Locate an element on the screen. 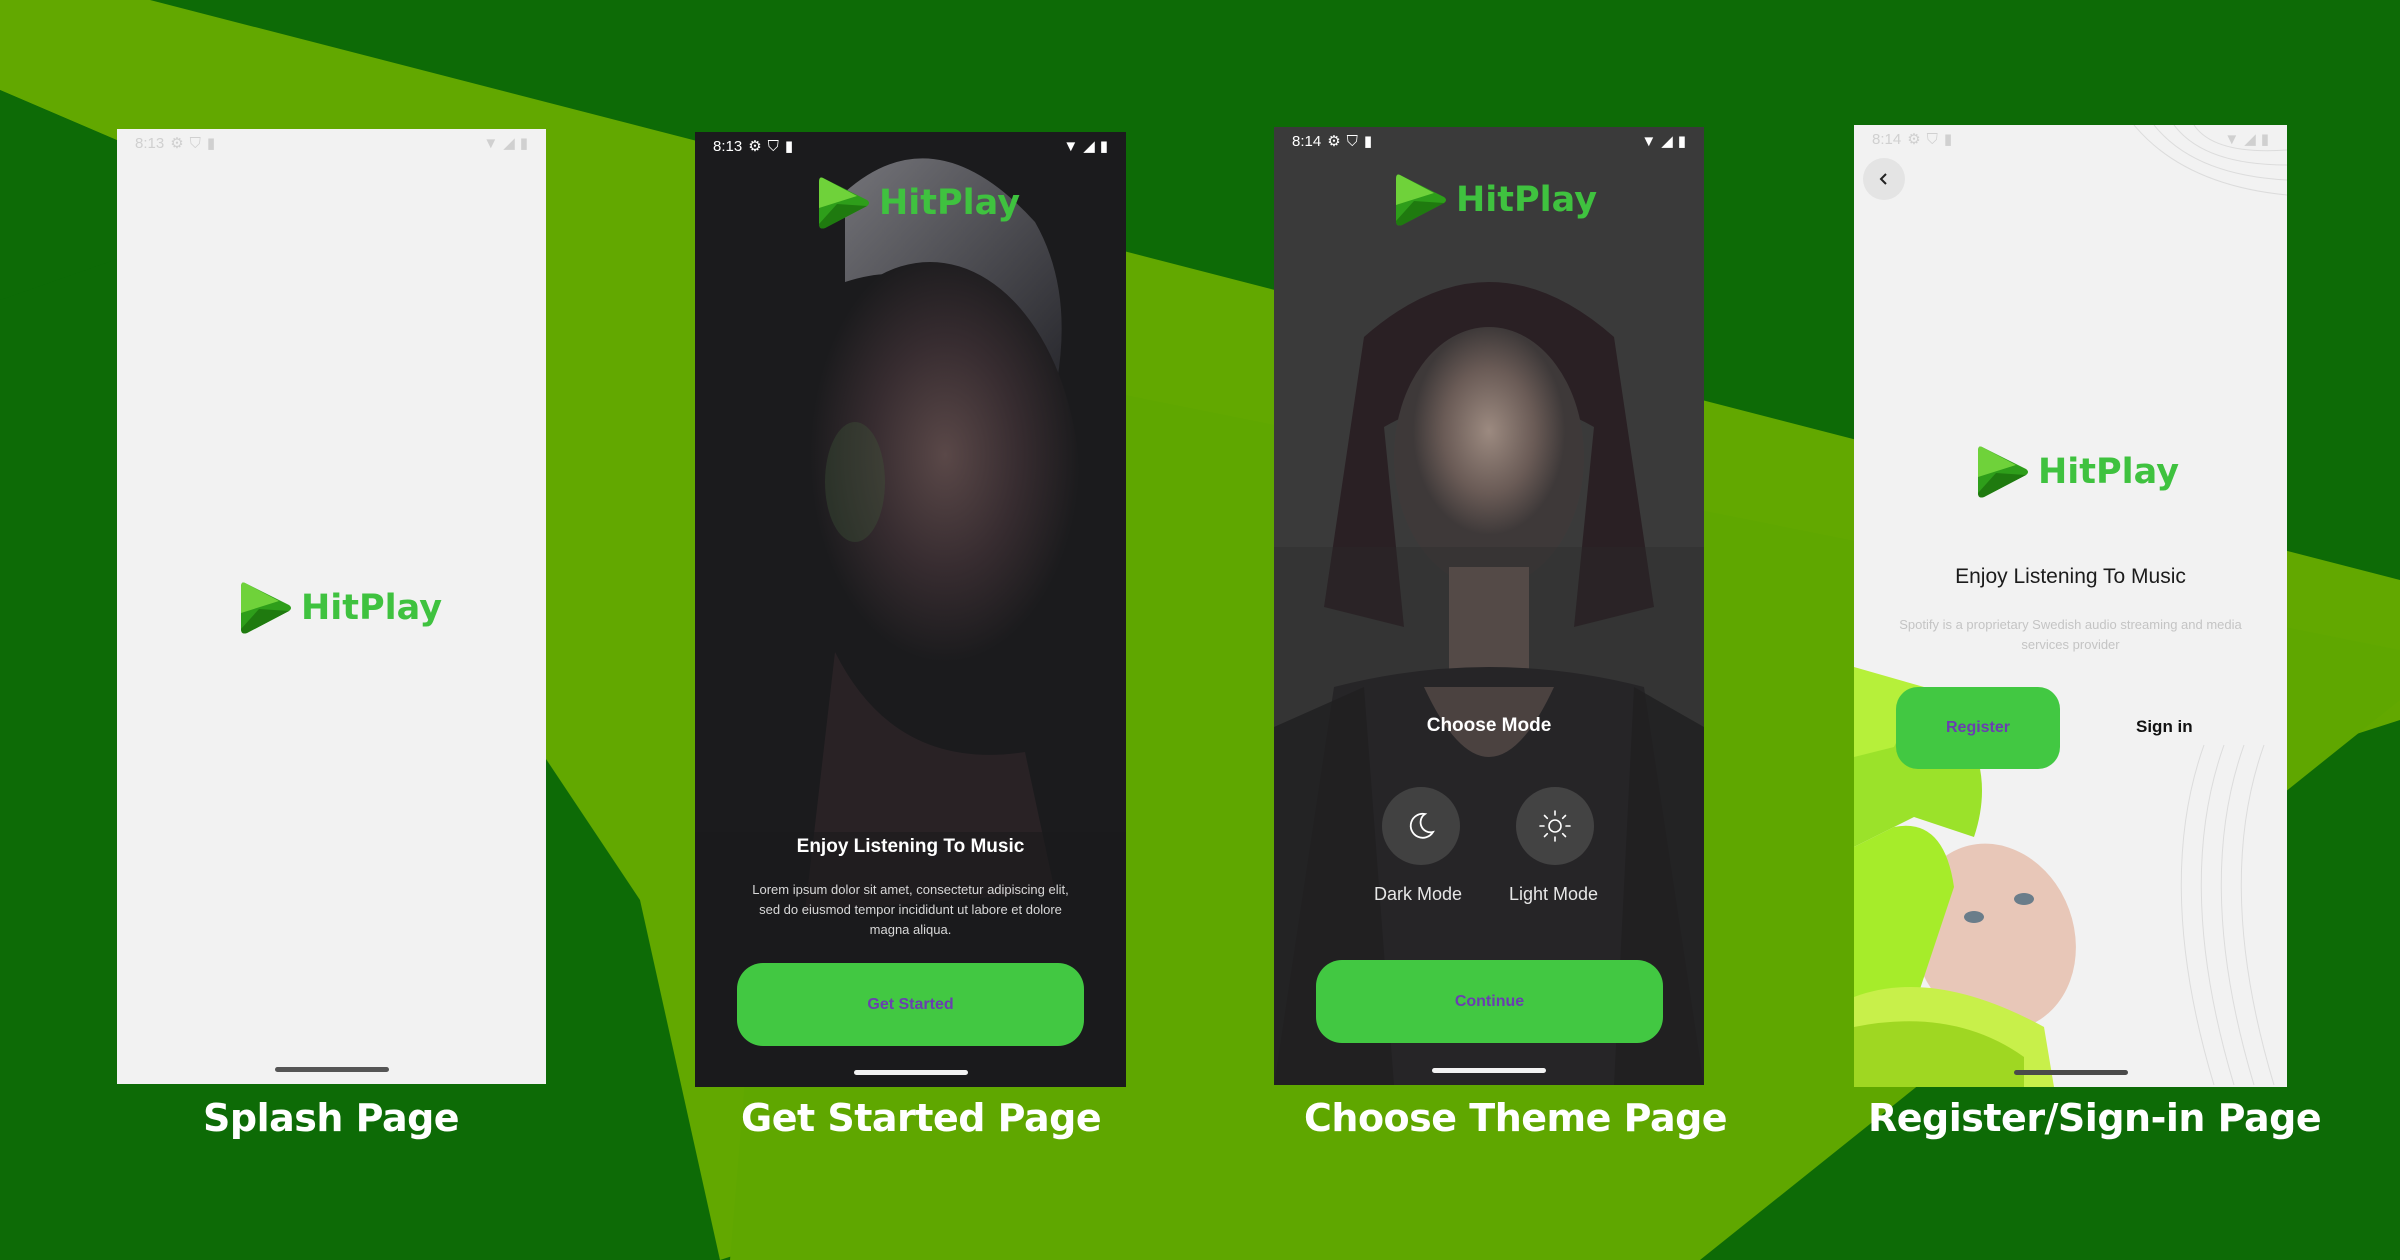 Image resolution: width=2400 pixels, height=1260 pixels. splash-screen: 8:13 ⚙ ⛉ ▮ ▼ ◢ ▮ HitPlay is located at coordinates (331, 606).